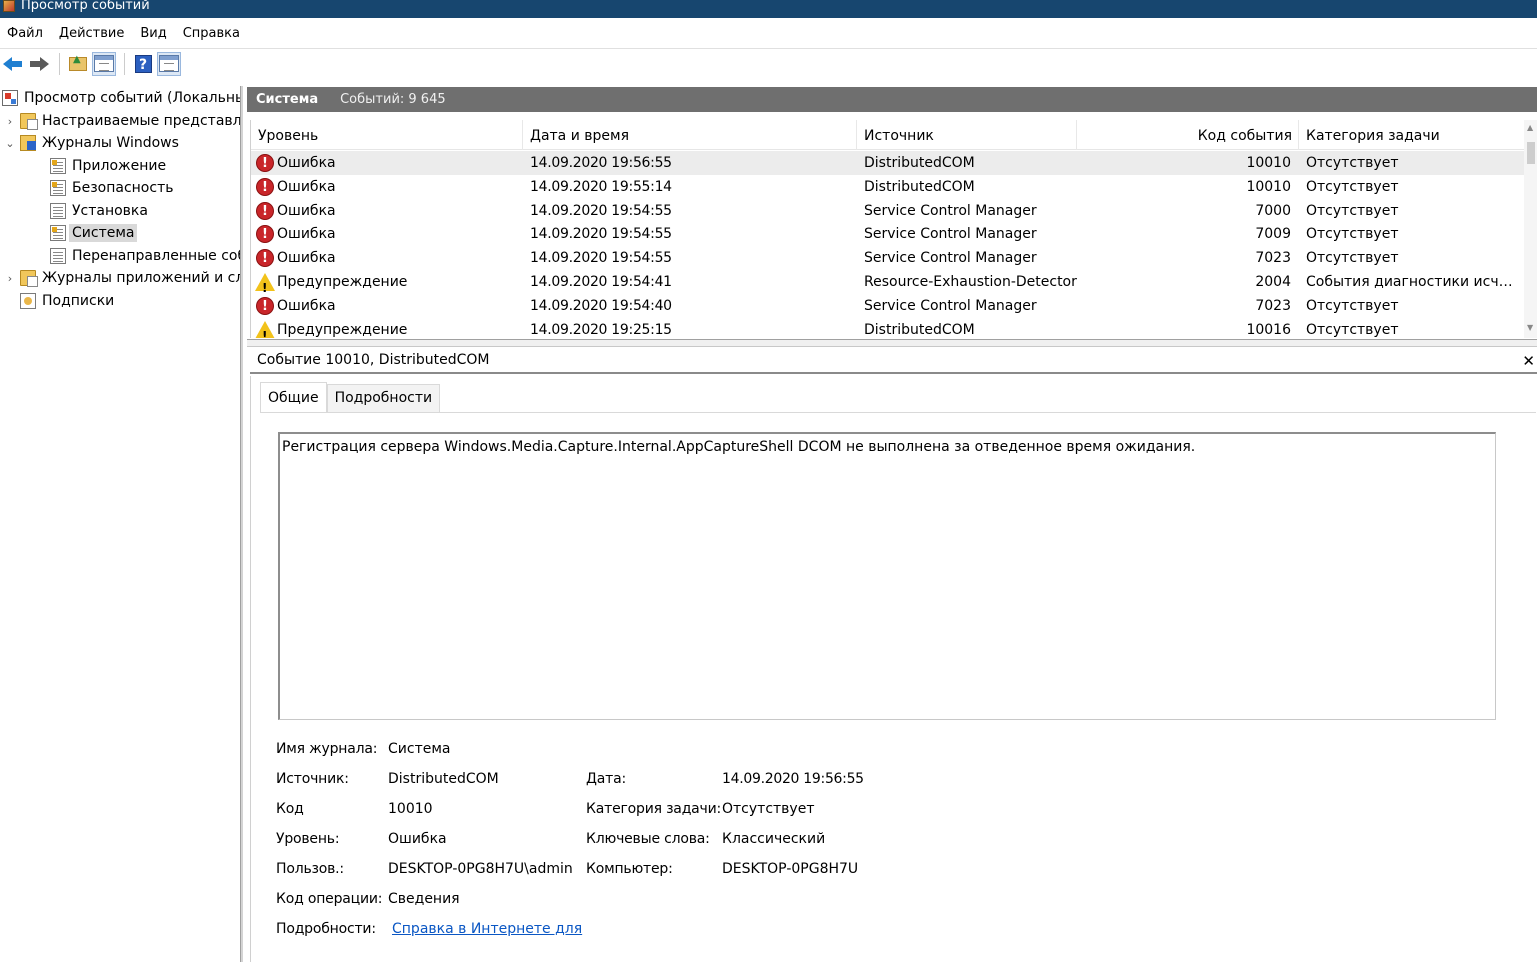 Image resolution: width=1537 pixels, height=962 pixels. Describe the element at coordinates (141, 278) in the screenshot. I see `tree-item-label: Журналы приложений и слу` at that location.